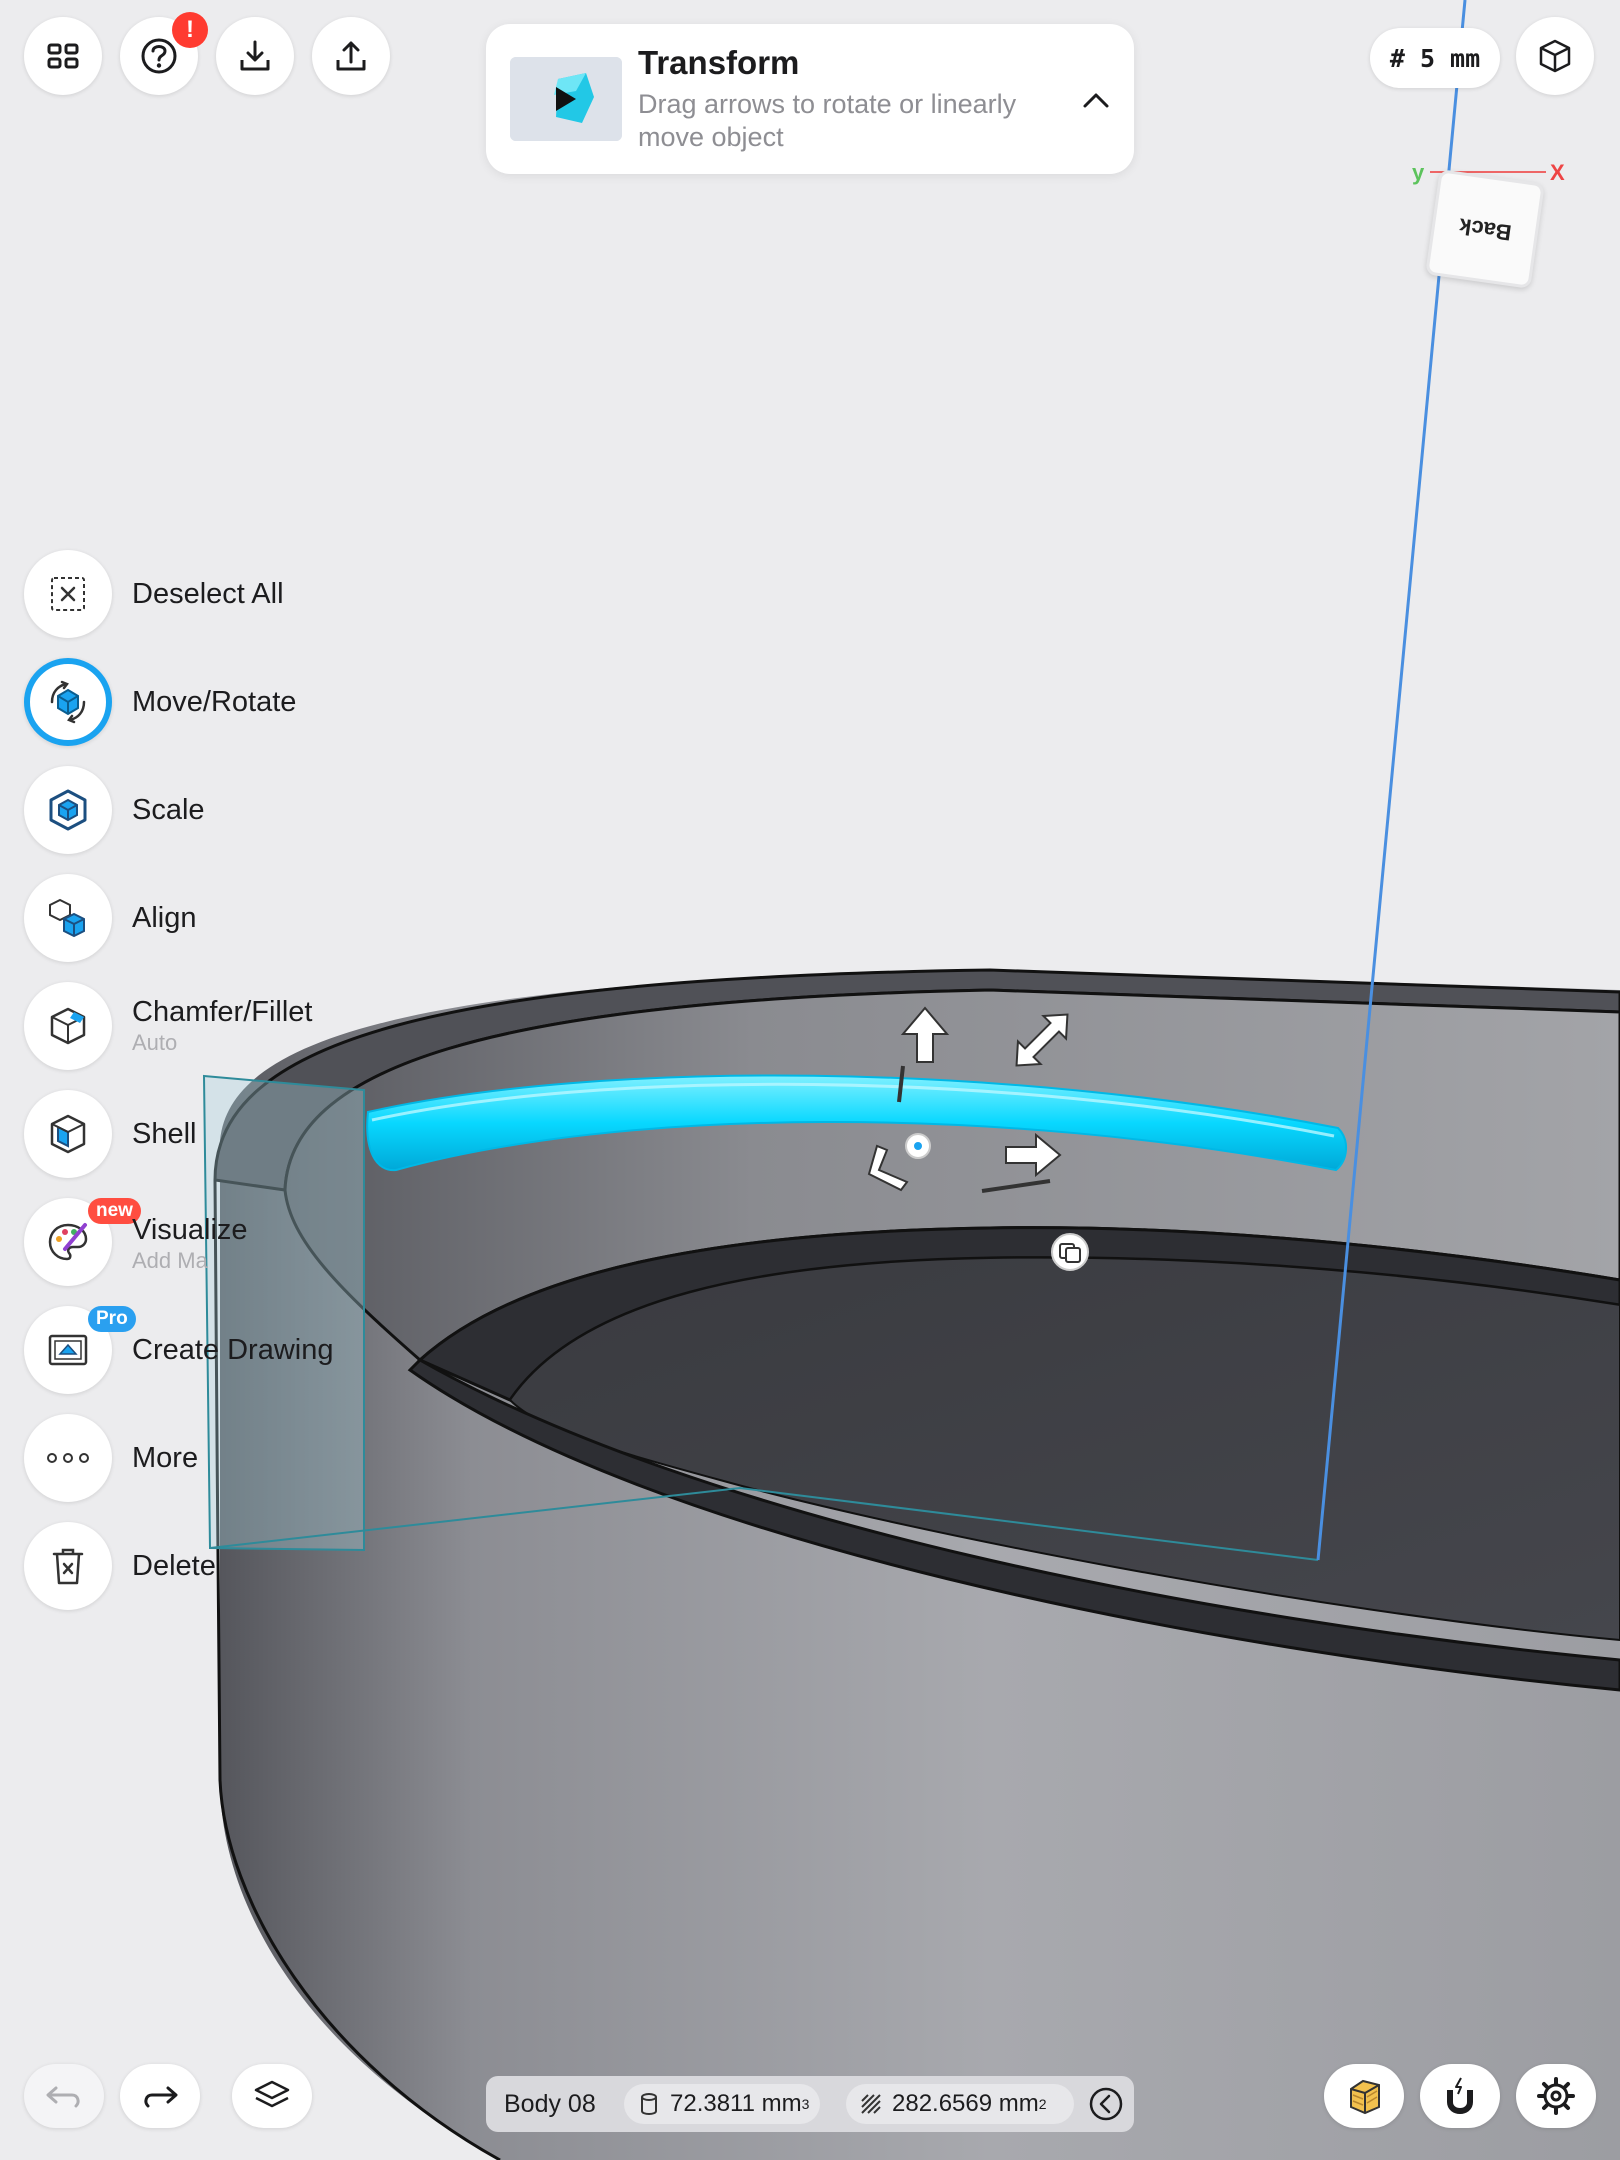 This screenshot has width=1620, height=2160. What do you see at coordinates (224, 1458) in the screenshot?
I see `menu-more: More` at bounding box center [224, 1458].